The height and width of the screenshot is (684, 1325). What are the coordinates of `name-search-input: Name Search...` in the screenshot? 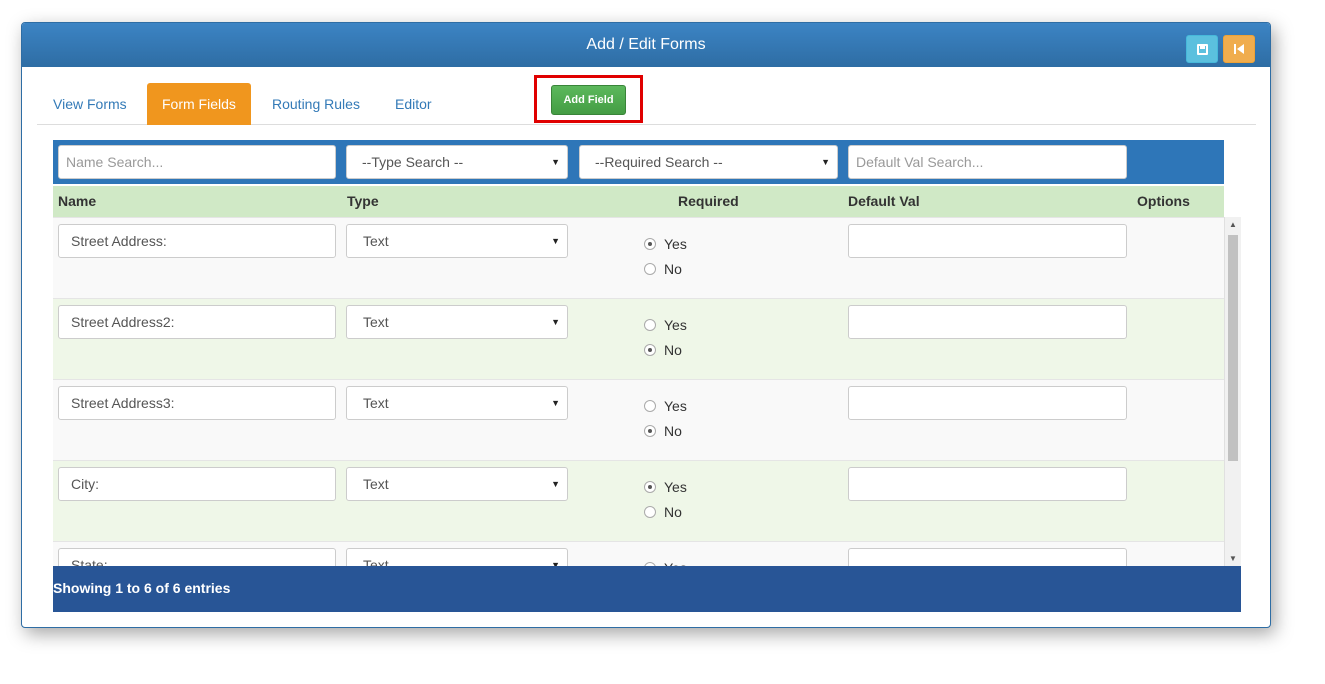 It's located at (197, 162).